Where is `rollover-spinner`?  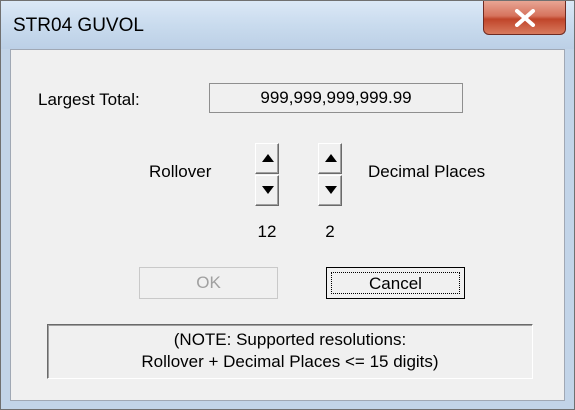 rollover-spinner is located at coordinates (267, 175).